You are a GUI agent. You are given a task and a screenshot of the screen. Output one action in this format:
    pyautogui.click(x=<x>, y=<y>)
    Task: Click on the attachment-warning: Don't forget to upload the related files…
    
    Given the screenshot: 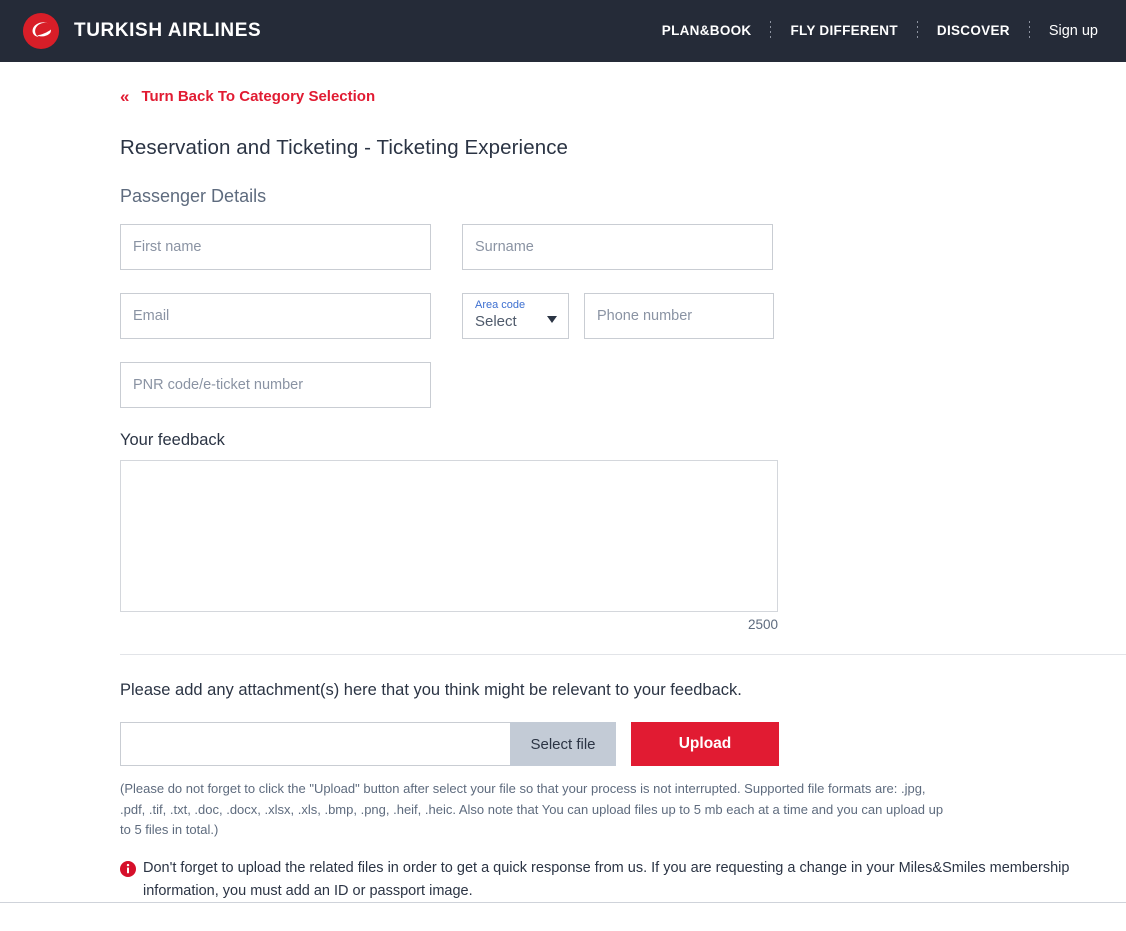 What is the action you would take?
    pyautogui.click(x=617, y=880)
    